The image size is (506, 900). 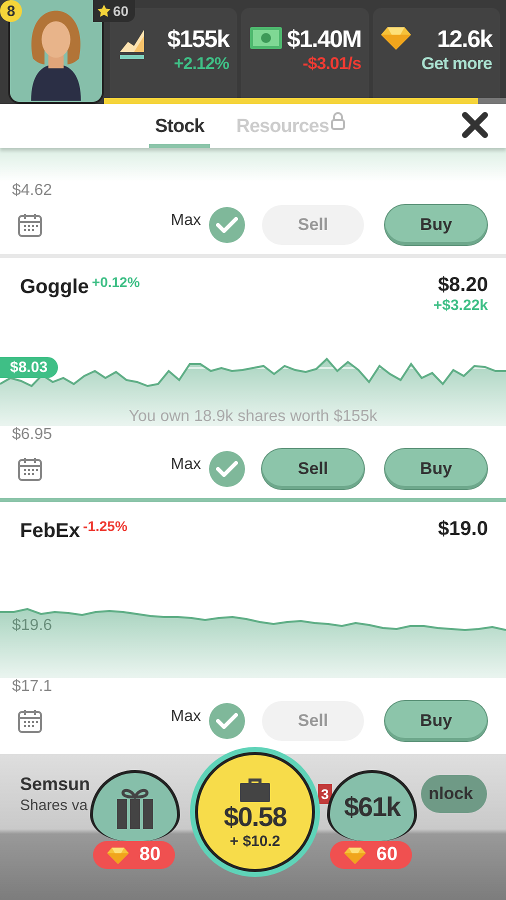 What do you see at coordinates (134, 855) in the screenshot?
I see `gem-price-button: 80` at bounding box center [134, 855].